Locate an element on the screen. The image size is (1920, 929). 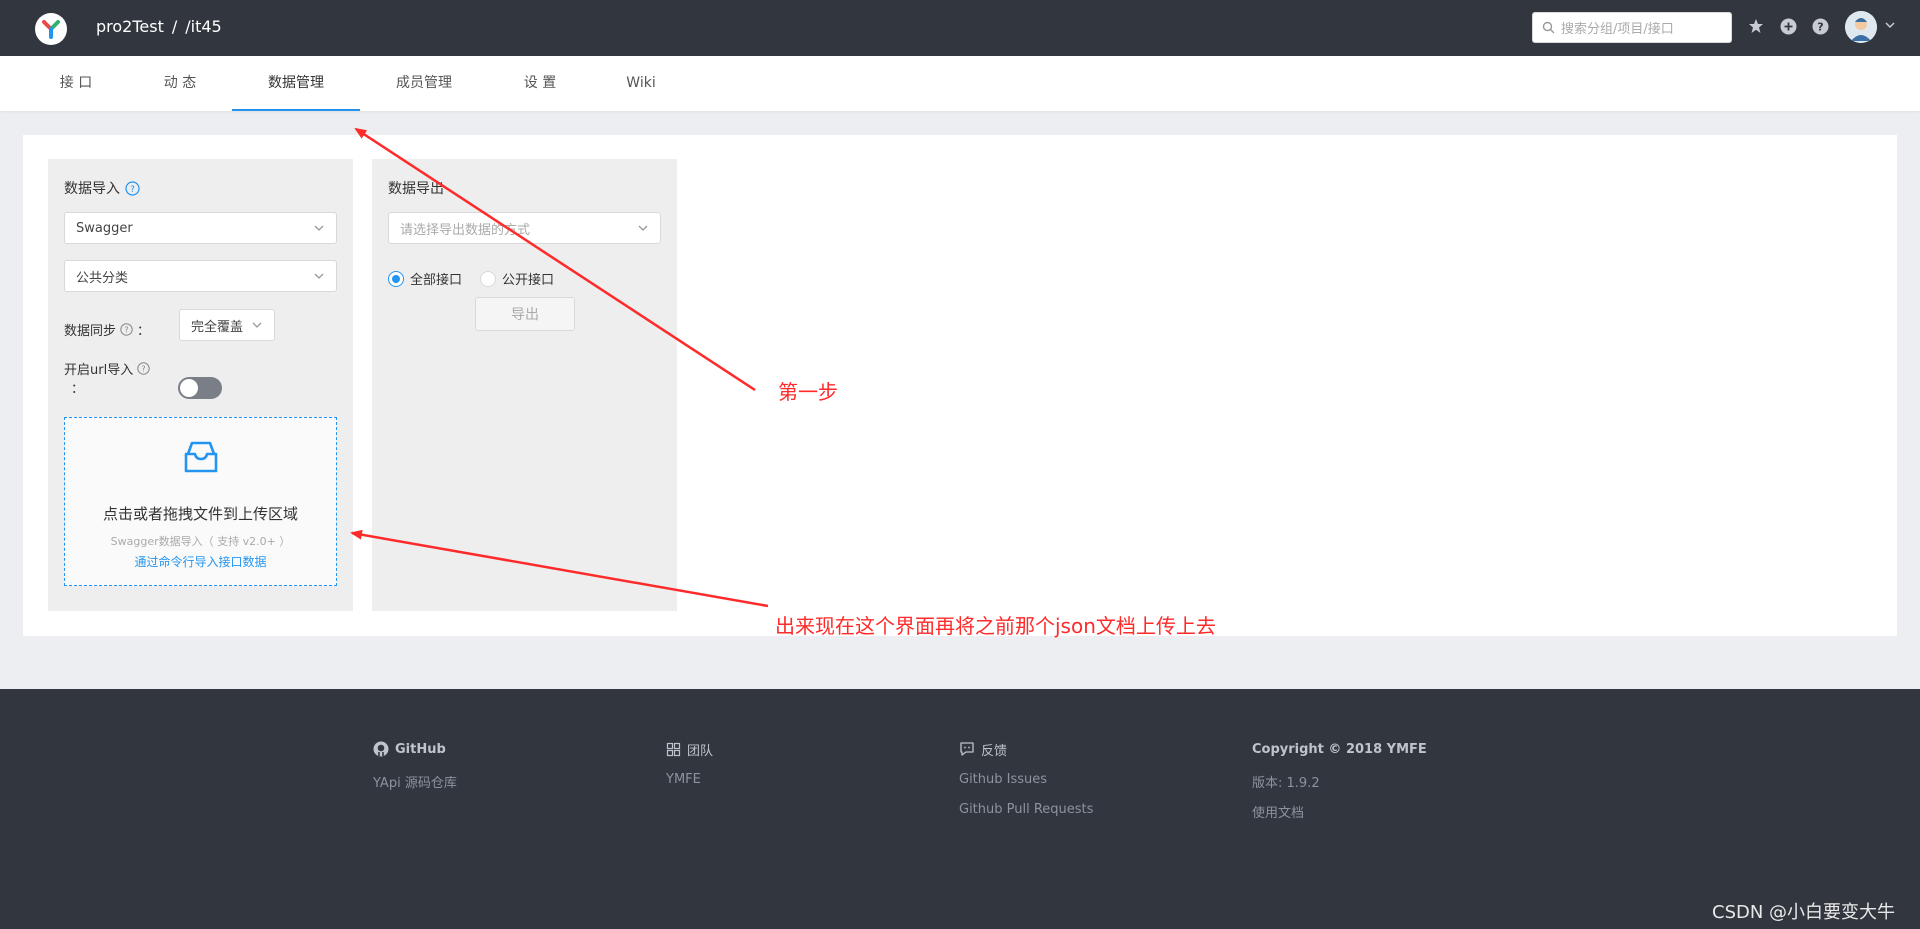
radio-dot-selected is located at coordinates (396, 278).